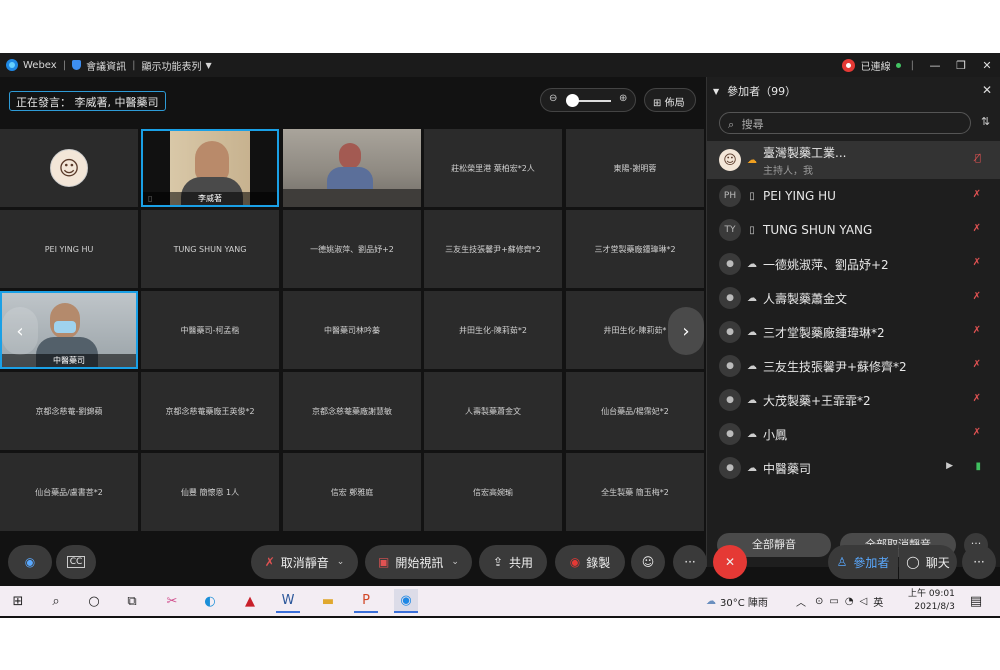 The height and width of the screenshot is (670, 1000). I want to click on video-tile: ☺, so click(69, 168).